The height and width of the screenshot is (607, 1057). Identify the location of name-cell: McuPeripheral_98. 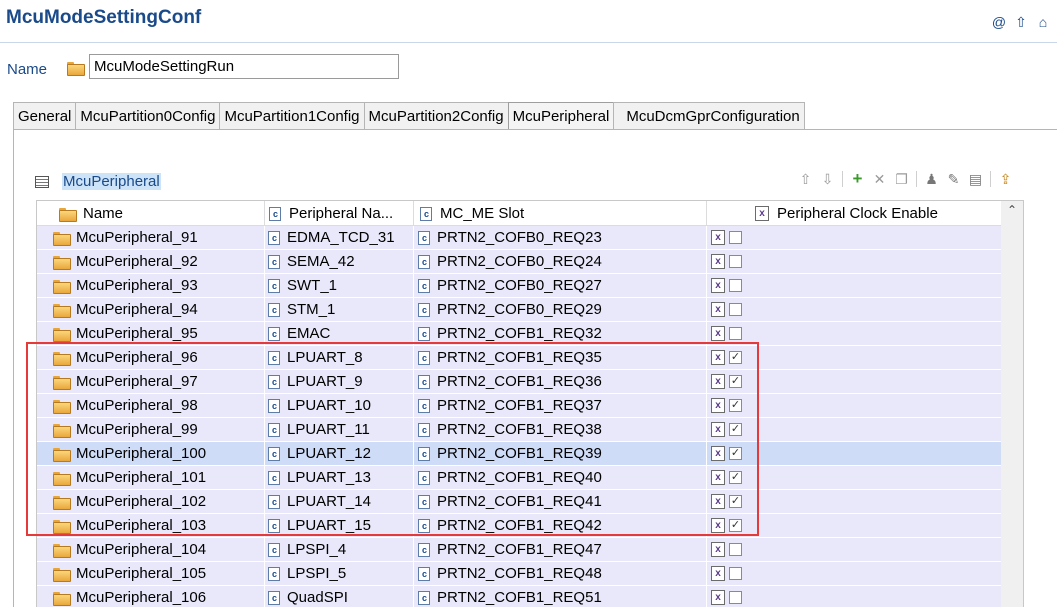
(151, 405).